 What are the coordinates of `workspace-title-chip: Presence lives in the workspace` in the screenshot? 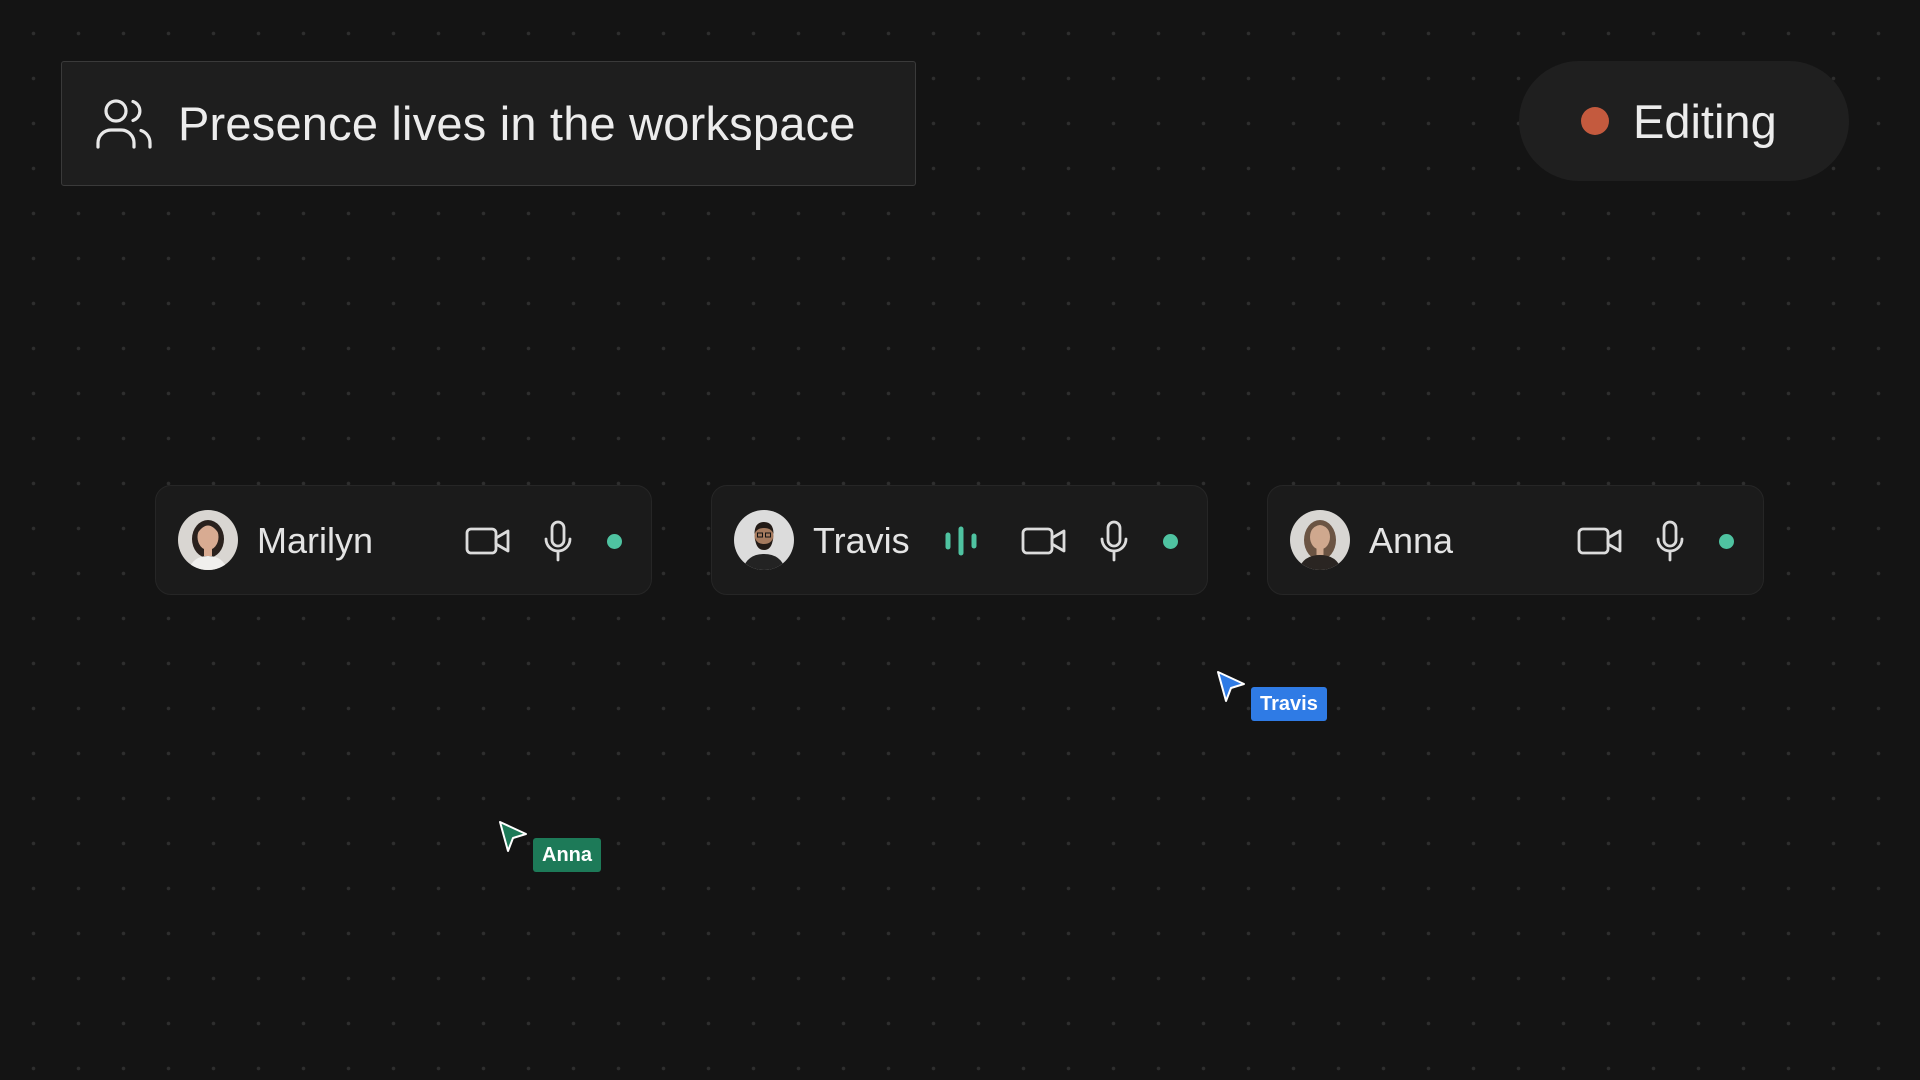 It's located at (488, 123).